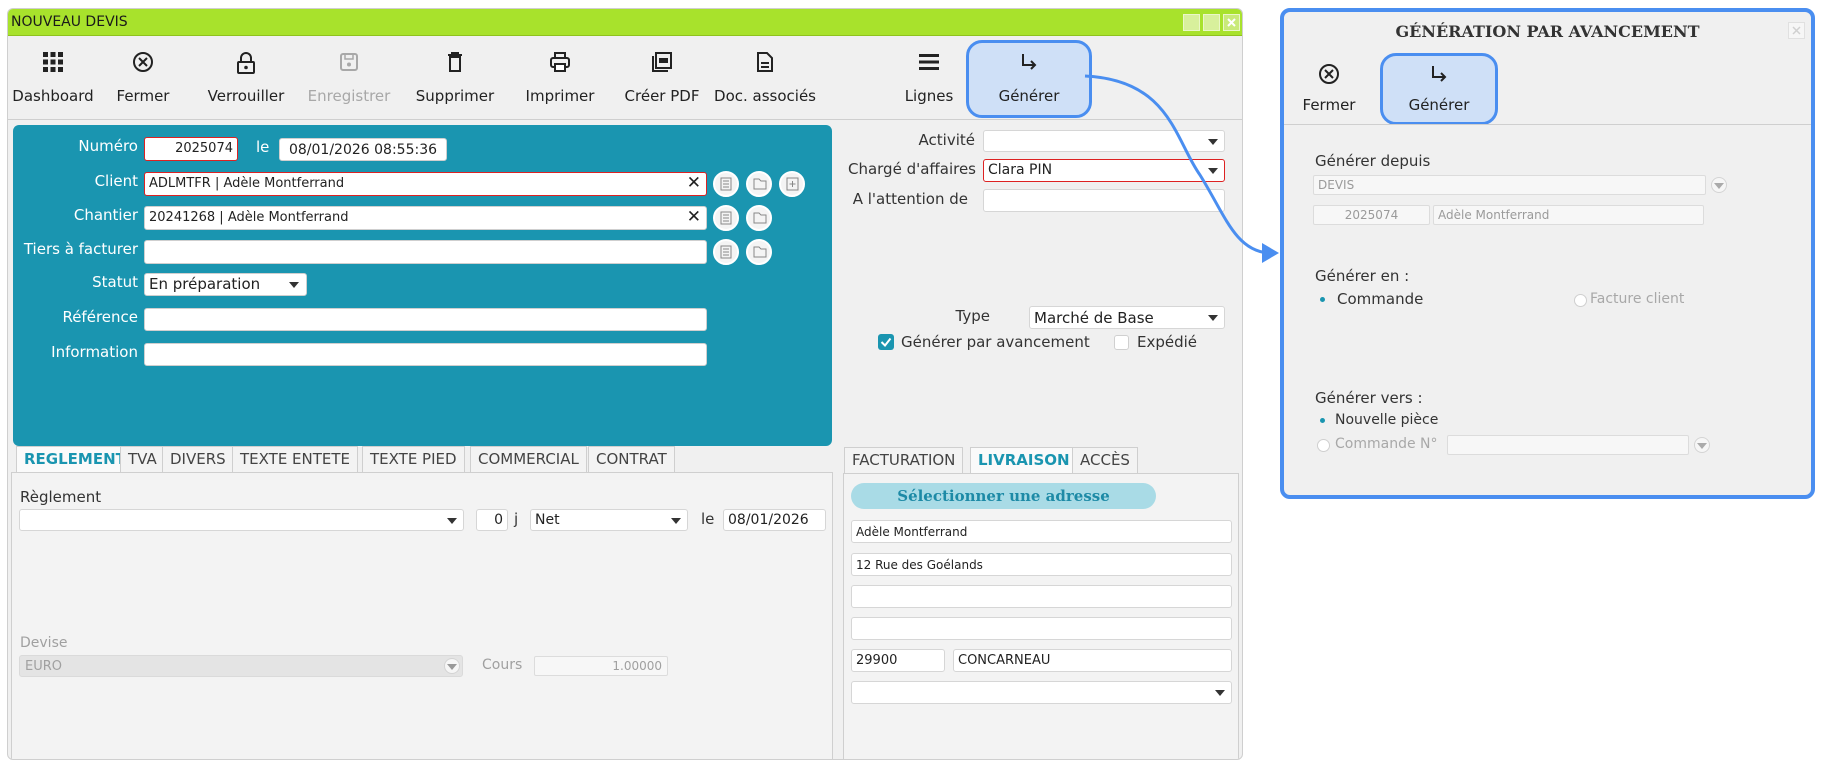 The height and width of the screenshot is (765, 1821). Describe the element at coordinates (1380, 299) in the screenshot. I see `commande-option-label: Commande` at that location.